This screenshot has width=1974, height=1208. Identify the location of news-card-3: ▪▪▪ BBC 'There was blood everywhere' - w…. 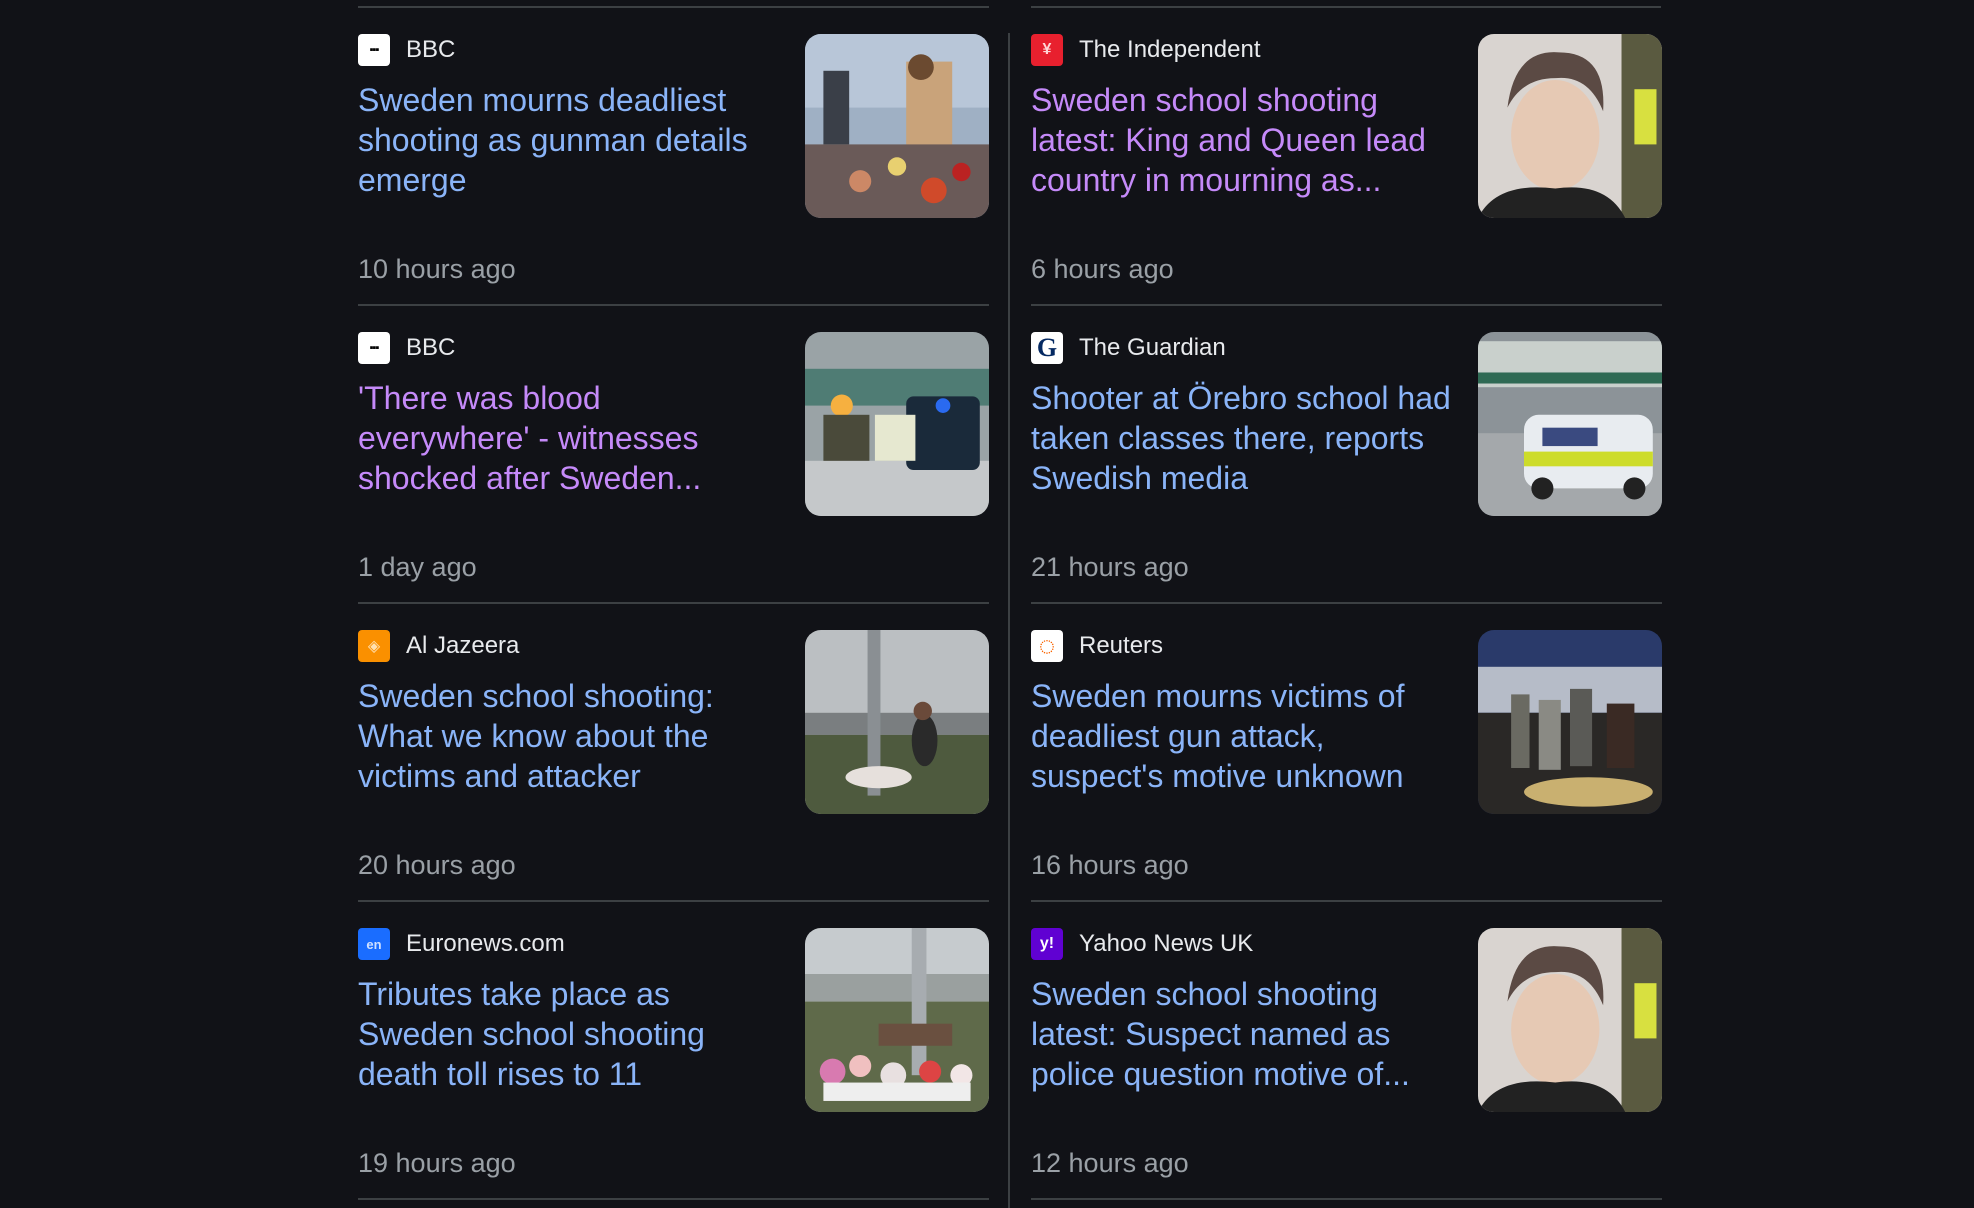
(673, 455).